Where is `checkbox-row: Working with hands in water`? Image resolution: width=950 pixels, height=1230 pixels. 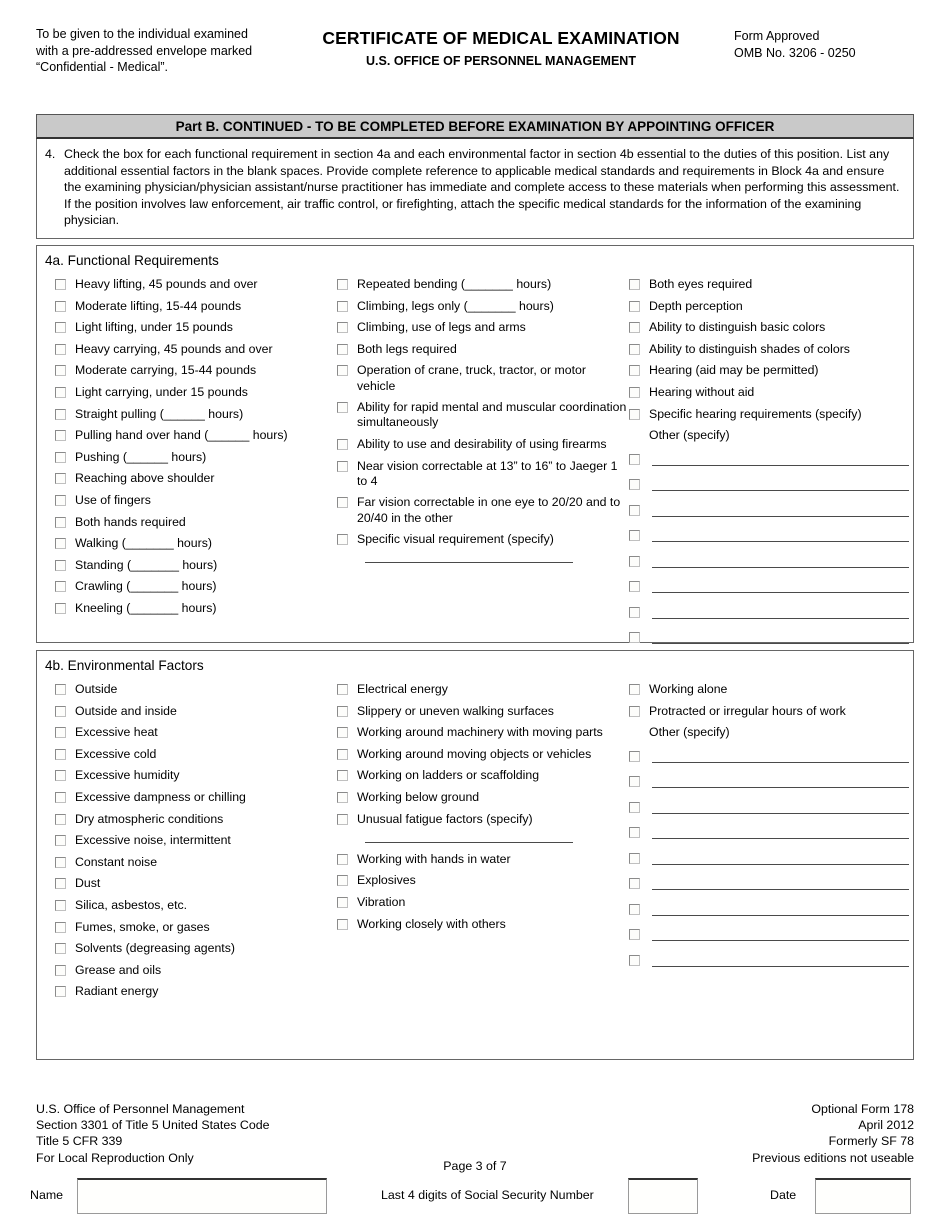 checkbox-row: Working with hands in water is located at coordinates (482, 859).